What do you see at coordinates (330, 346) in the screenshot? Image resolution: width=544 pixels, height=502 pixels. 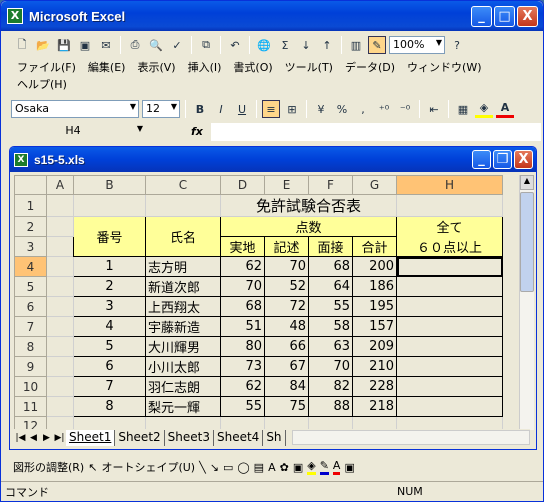 I see `cell-score: 63` at bounding box center [330, 346].